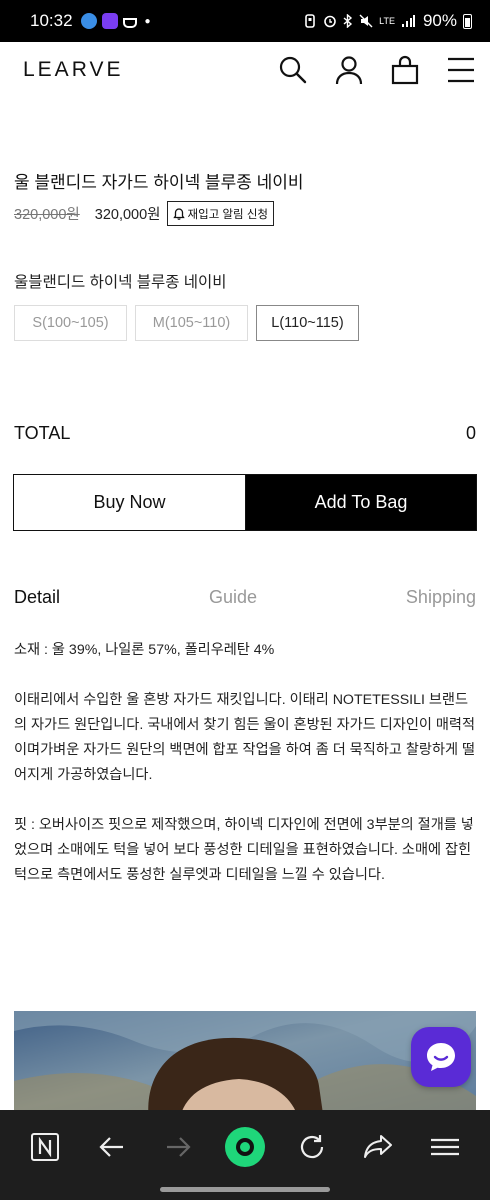  I want to click on battery-icon, so click(467, 21).